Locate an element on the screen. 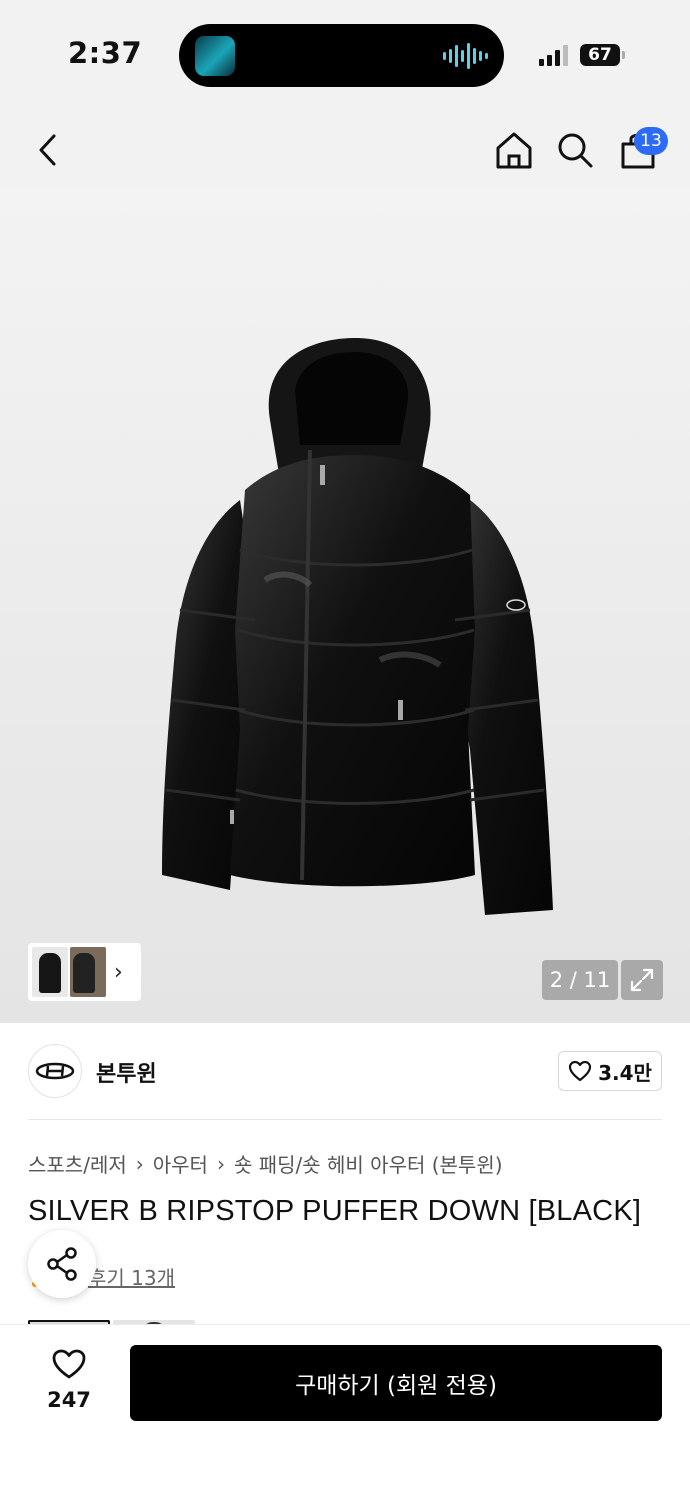  brand-name: 본투윈 is located at coordinates (126, 1072).